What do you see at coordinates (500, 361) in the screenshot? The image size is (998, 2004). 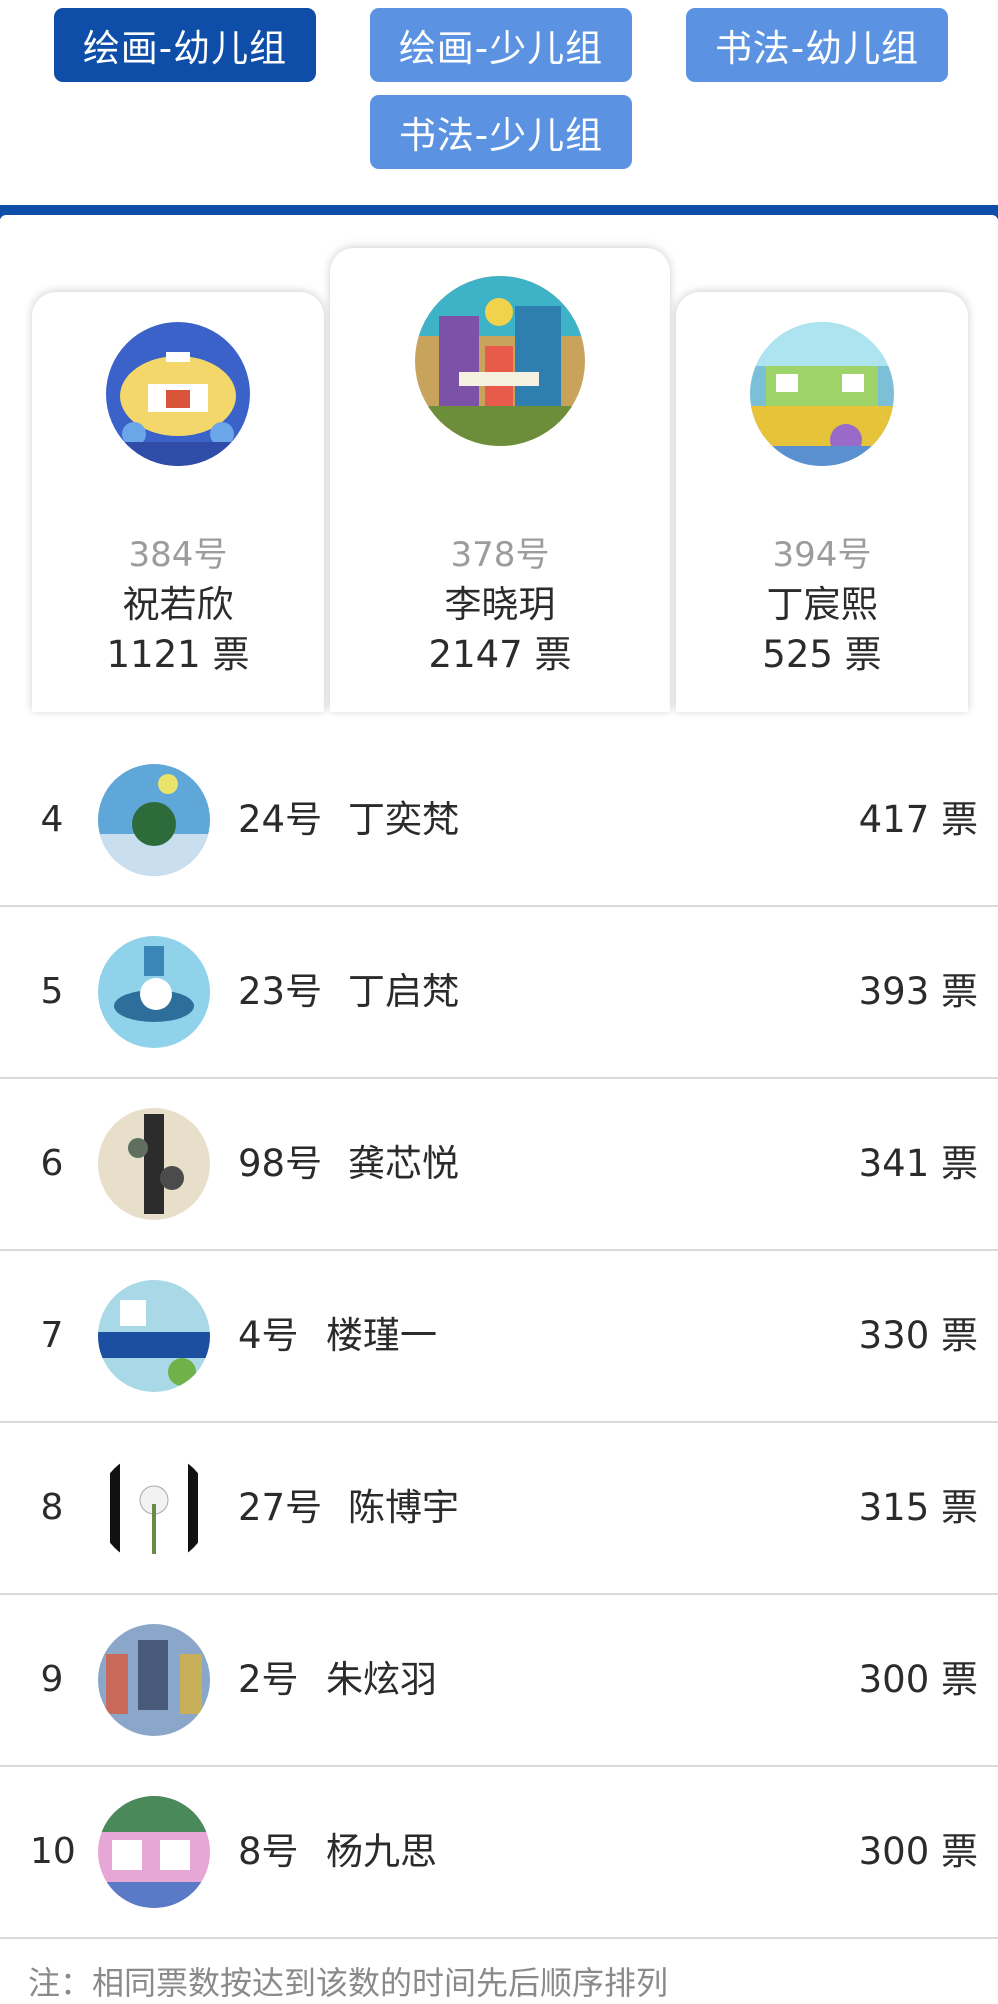 I see `artwork-thumbnail-first` at bounding box center [500, 361].